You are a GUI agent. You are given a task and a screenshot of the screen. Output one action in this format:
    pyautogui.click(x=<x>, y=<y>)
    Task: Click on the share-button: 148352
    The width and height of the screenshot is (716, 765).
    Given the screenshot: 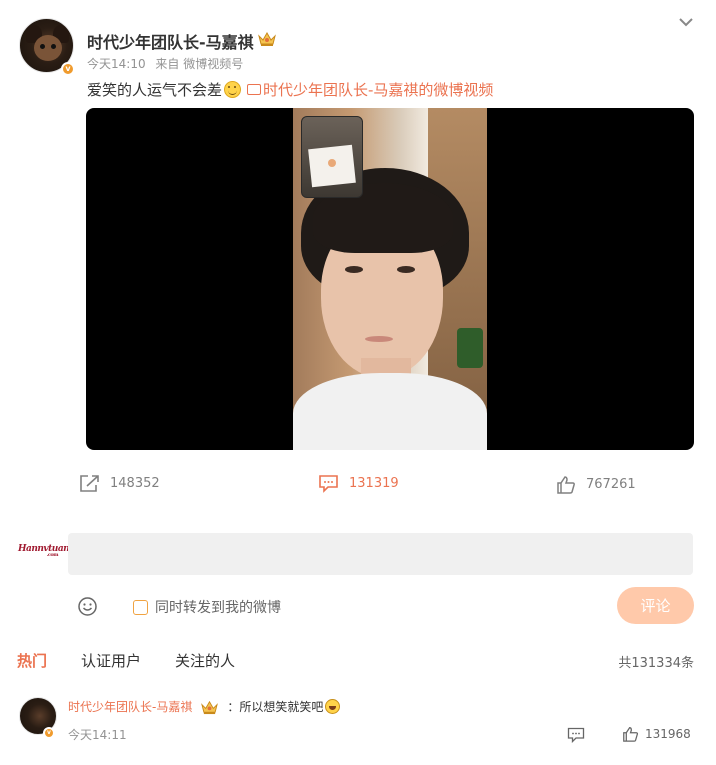 What is the action you would take?
    pyautogui.click(x=119, y=483)
    